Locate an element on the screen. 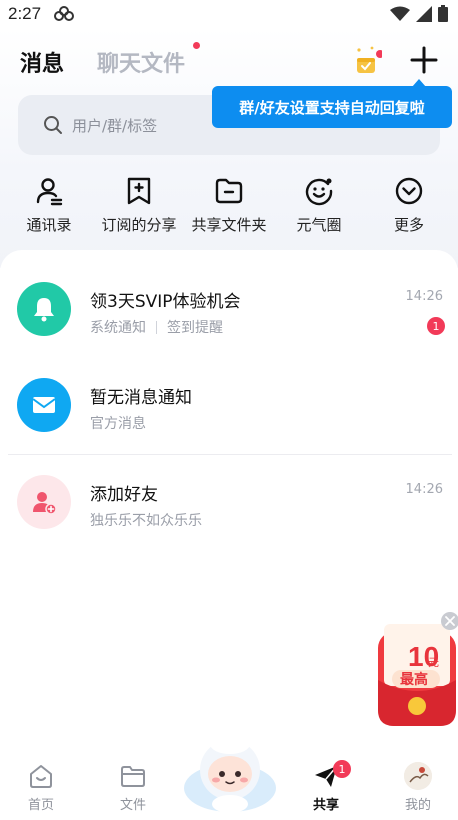 The width and height of the screenshot is (458, 820). nav-label: 首页 is located at coordinates (40, 805).